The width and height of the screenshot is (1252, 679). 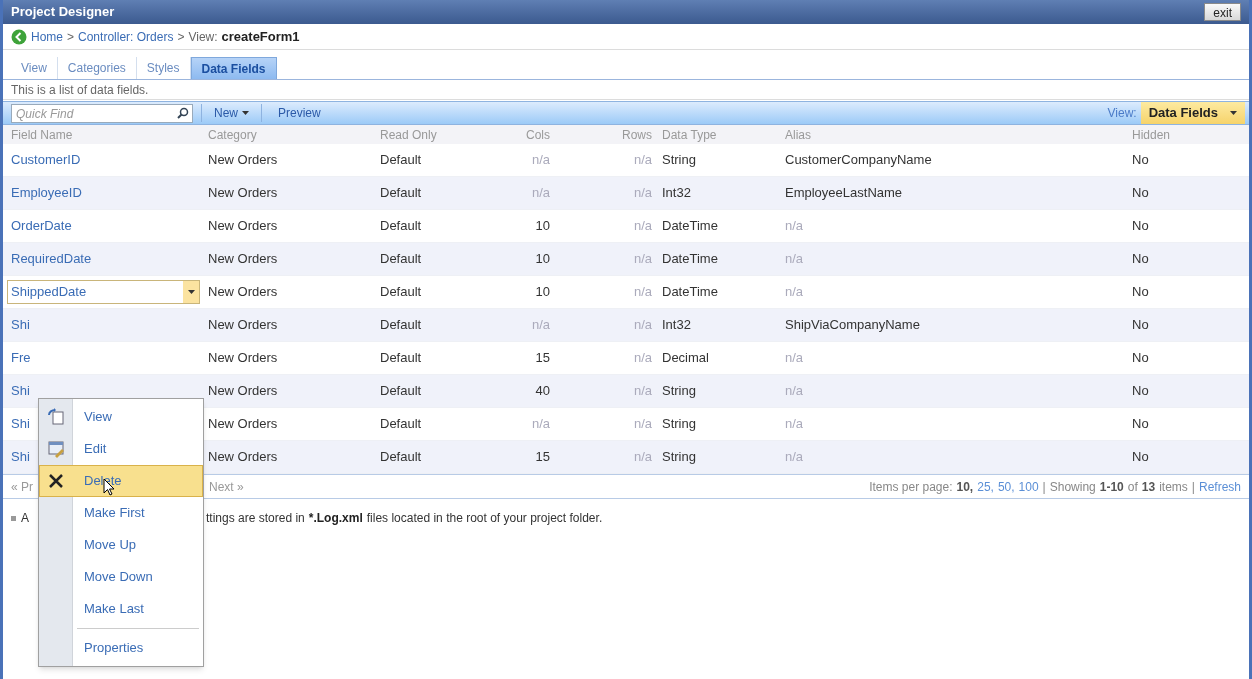 What do you see at coordinates (226, 486) in the screenshot?
I see `next-link: Next »` at bounding box center [226, 486].